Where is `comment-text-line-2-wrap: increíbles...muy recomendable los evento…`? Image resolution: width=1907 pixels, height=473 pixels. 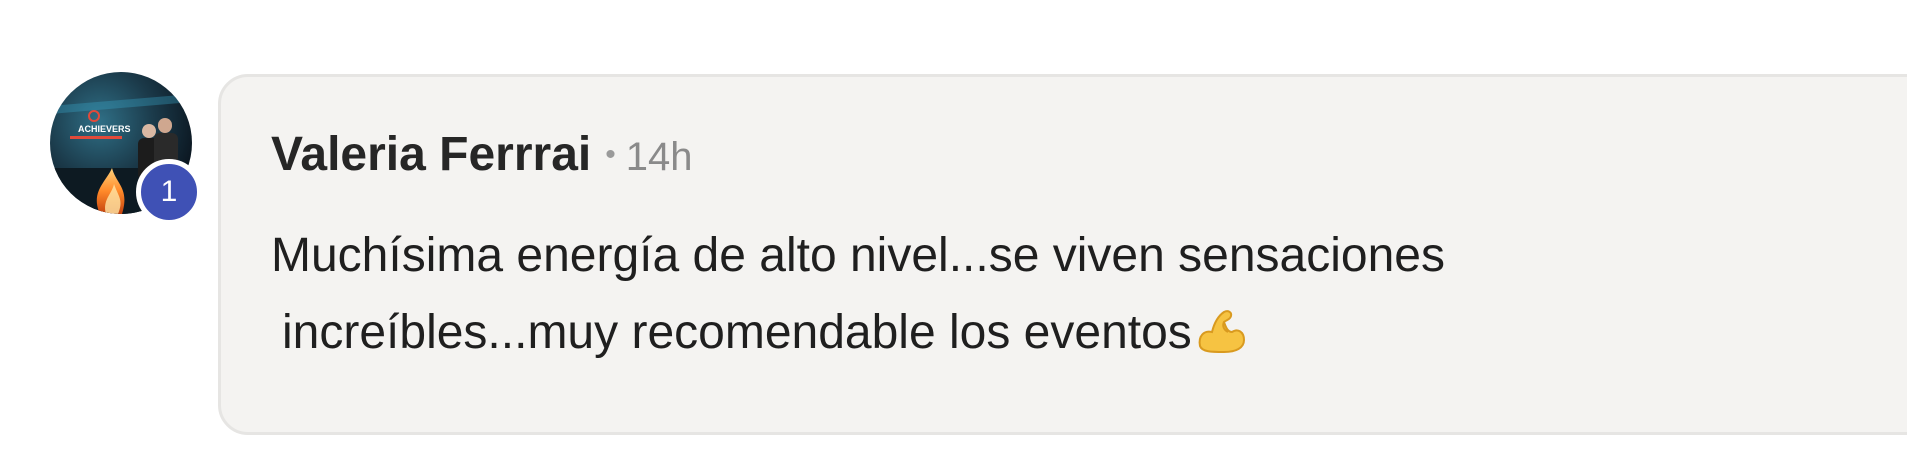 comment-text-line-2-wrap: increíbles...muy recomendable los evento… is located at coordinates (1071, 332).